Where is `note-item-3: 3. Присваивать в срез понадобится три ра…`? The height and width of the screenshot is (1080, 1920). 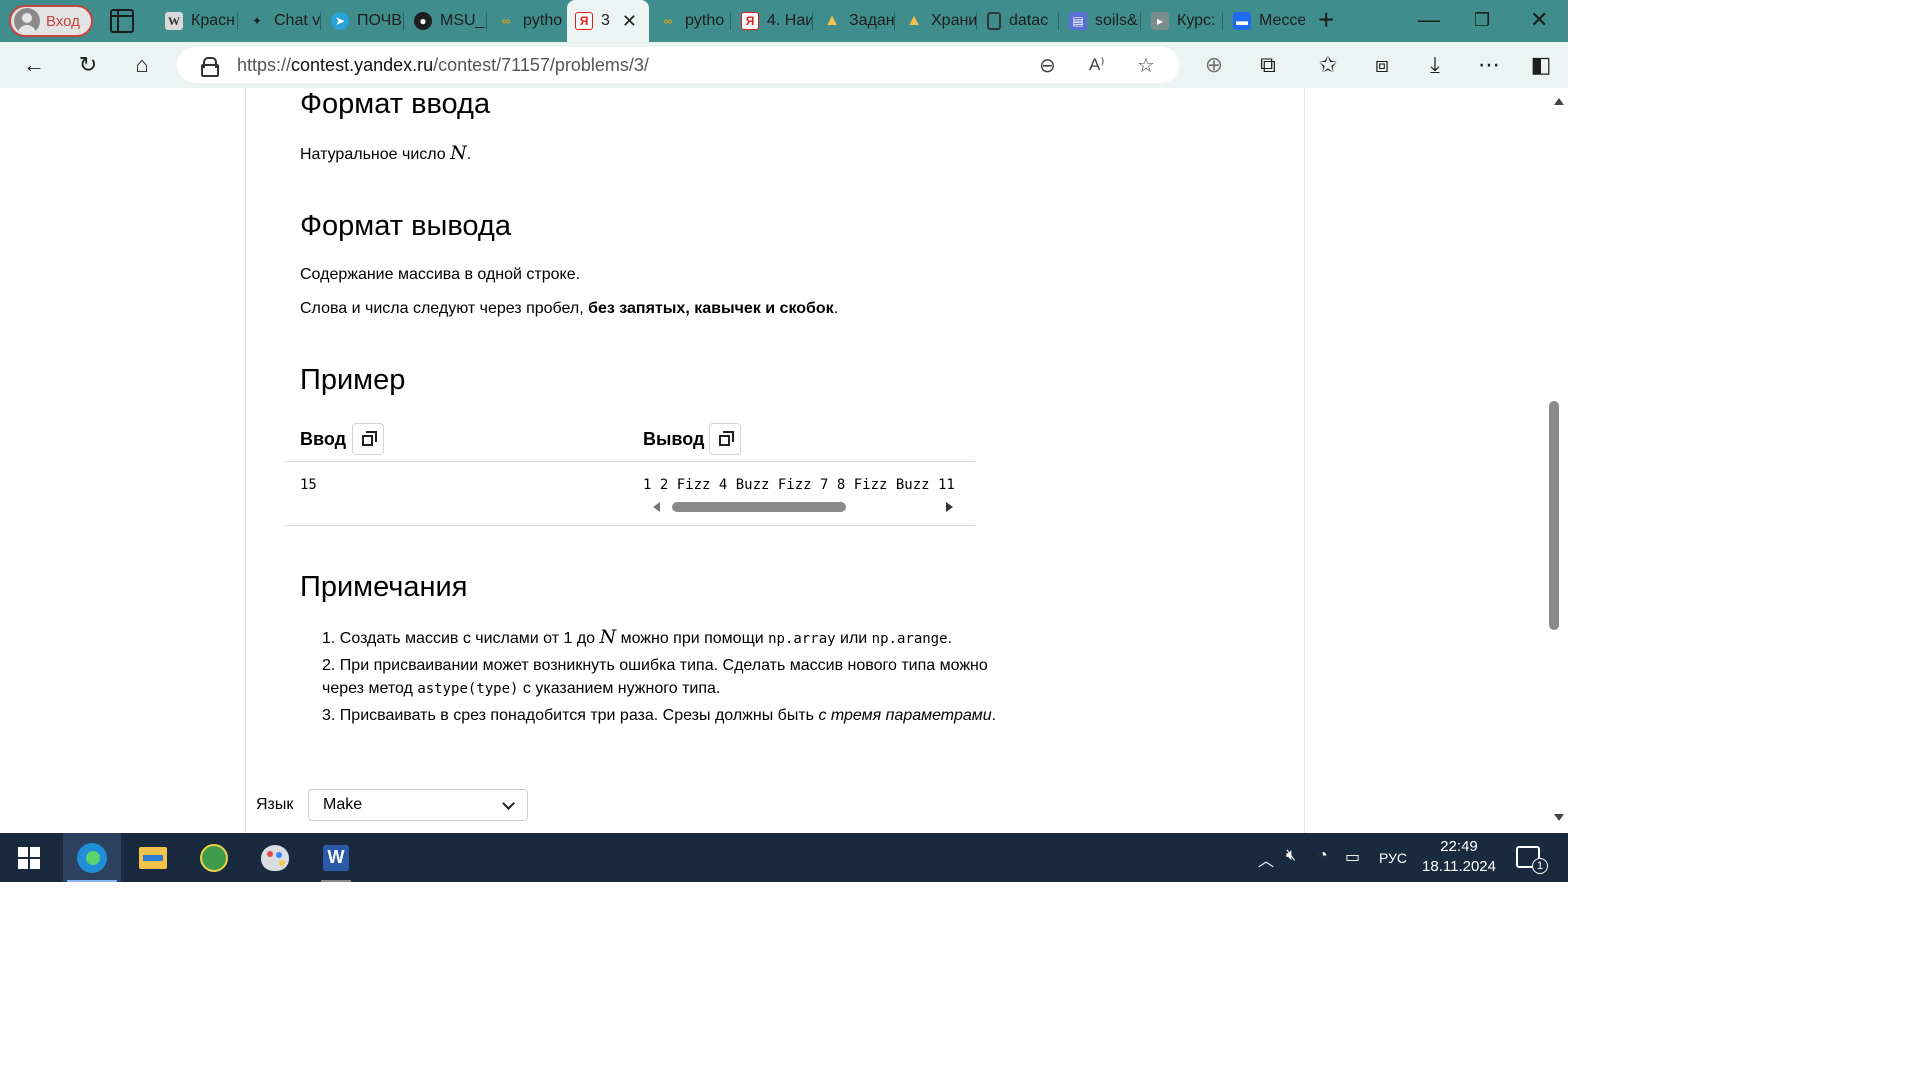
note-item-3: 3. Присваивать в срез понадобится три ра… is located at coordinates (659, 715).